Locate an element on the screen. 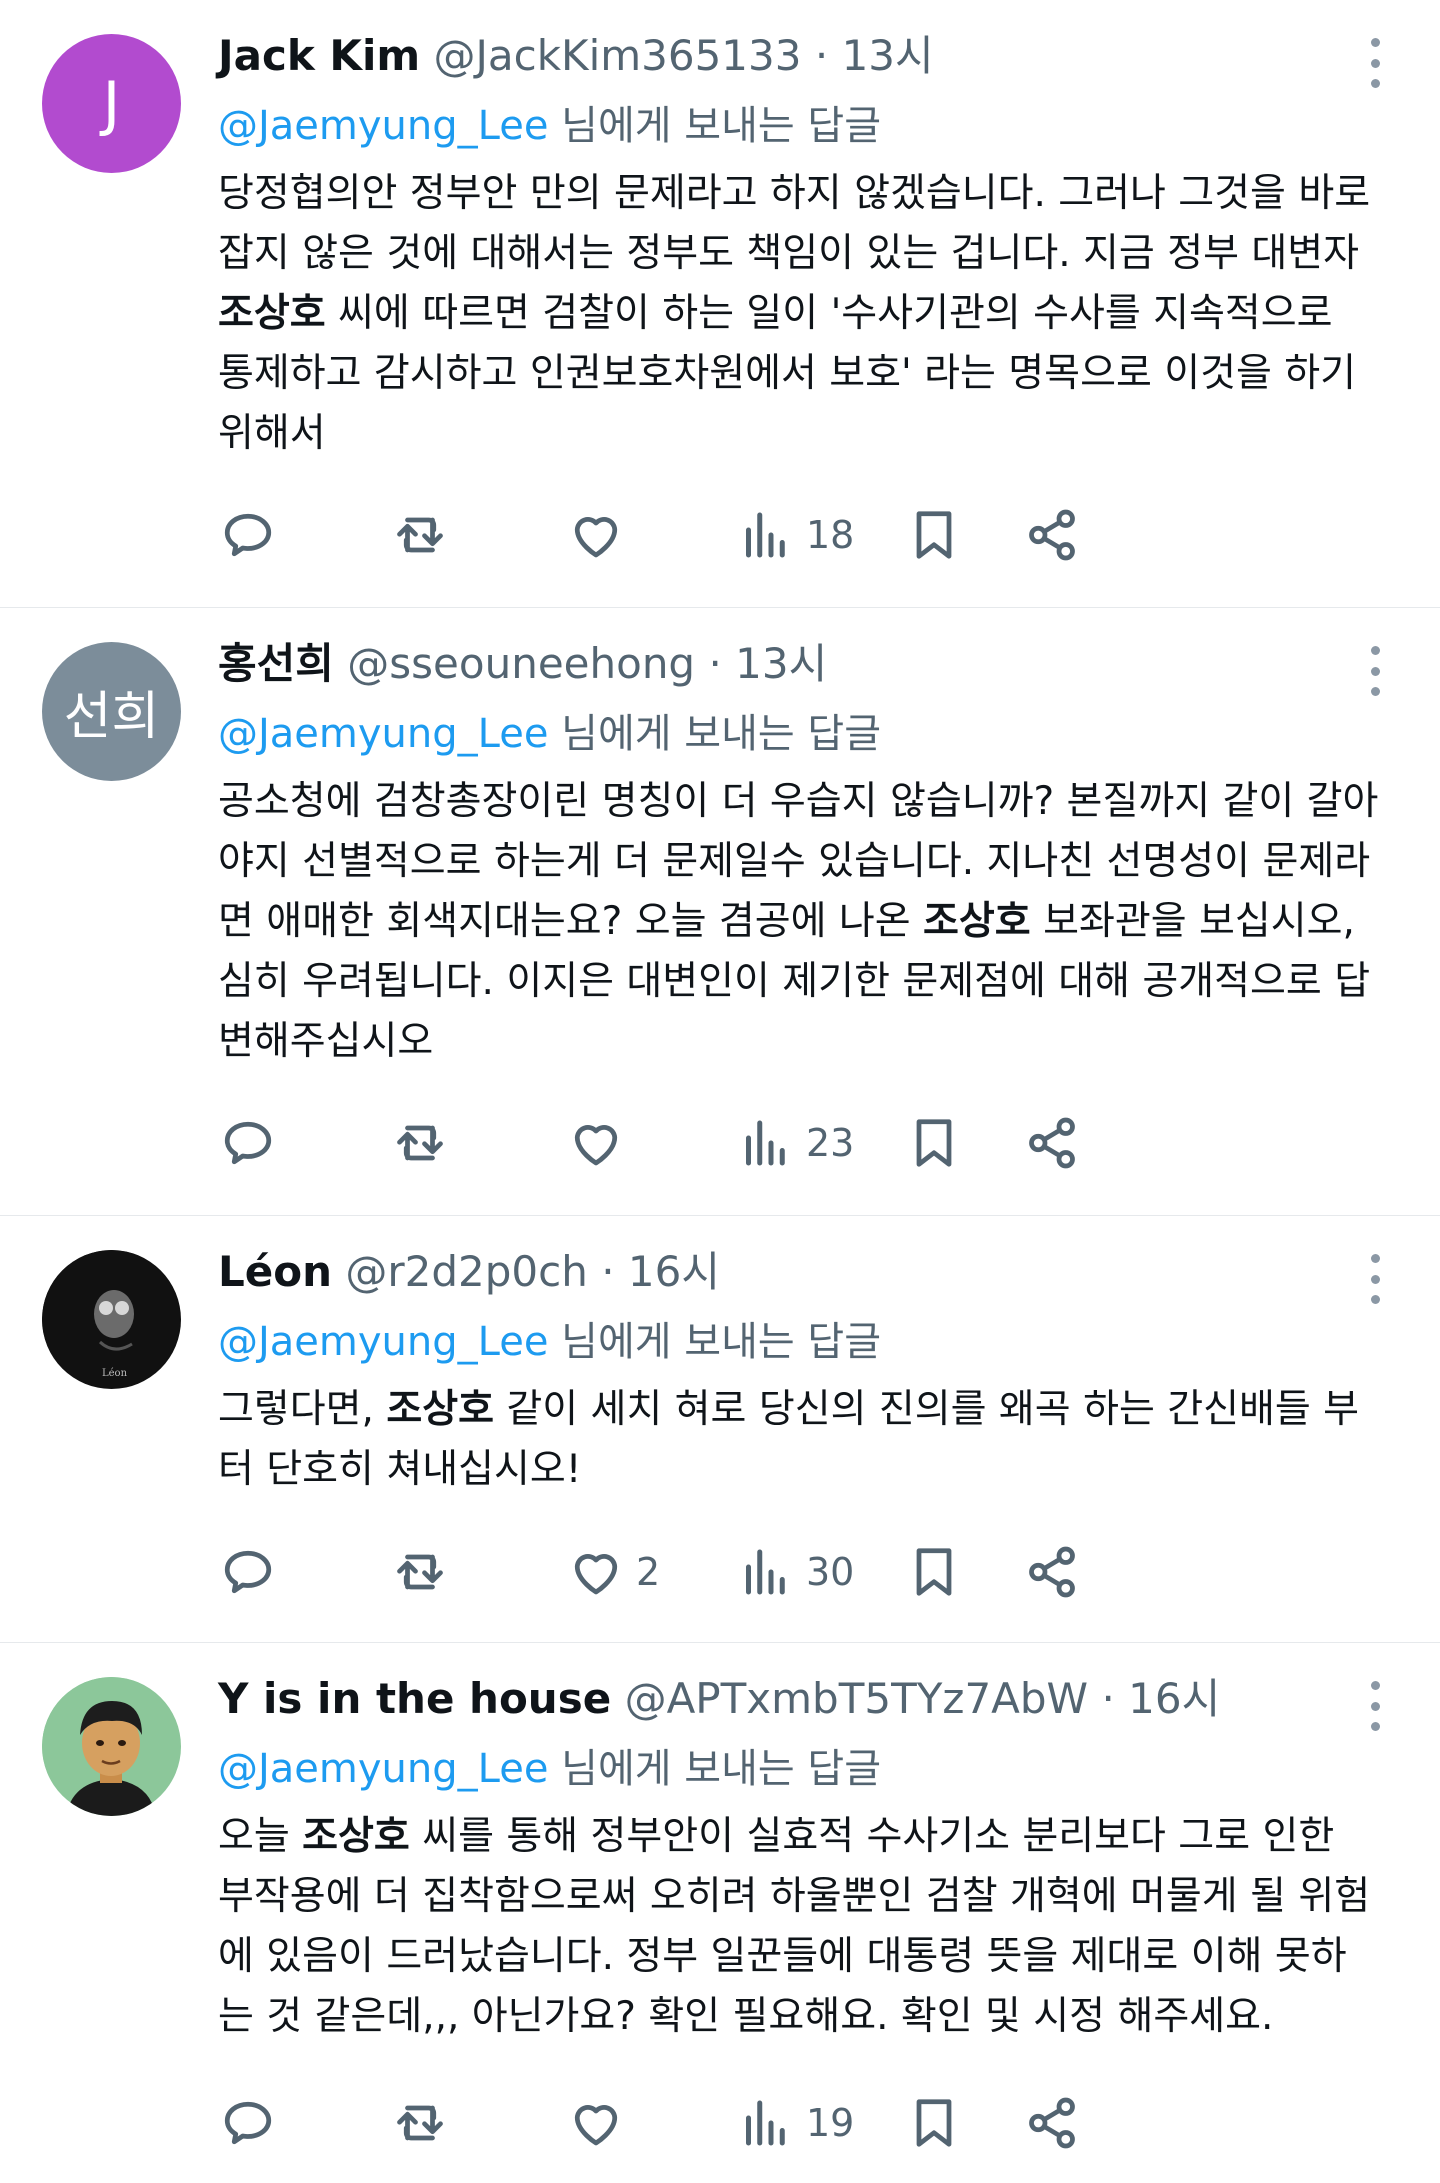 Image resolution: width=1440 pixels, height=2183 pixels. tweet-text-part: 그렇다면, is located at coordinates (302, 1409).